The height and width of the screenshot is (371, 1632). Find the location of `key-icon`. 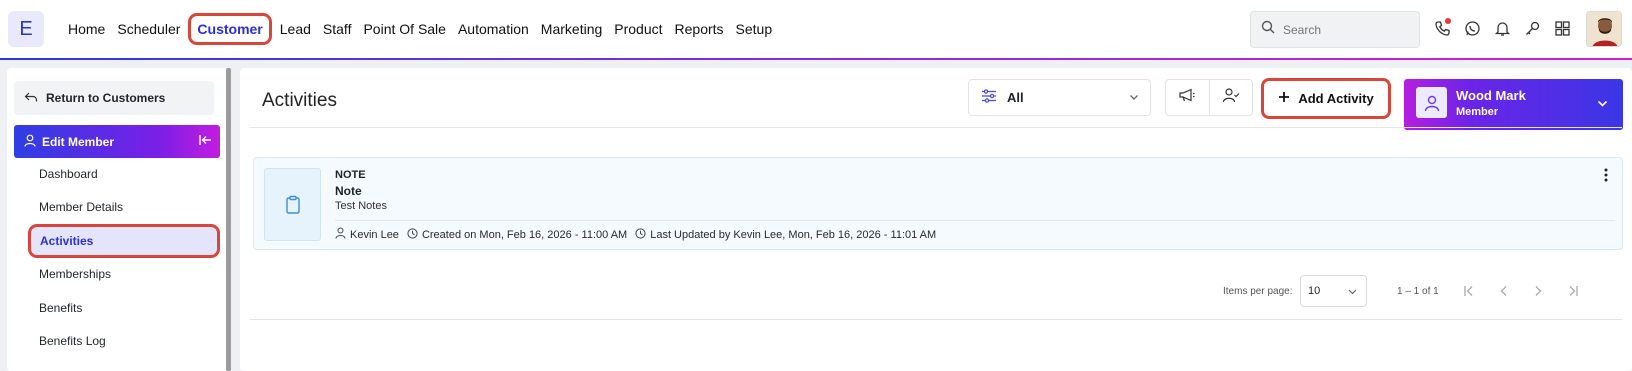

key-icon is located at coordinates (1532, 28).